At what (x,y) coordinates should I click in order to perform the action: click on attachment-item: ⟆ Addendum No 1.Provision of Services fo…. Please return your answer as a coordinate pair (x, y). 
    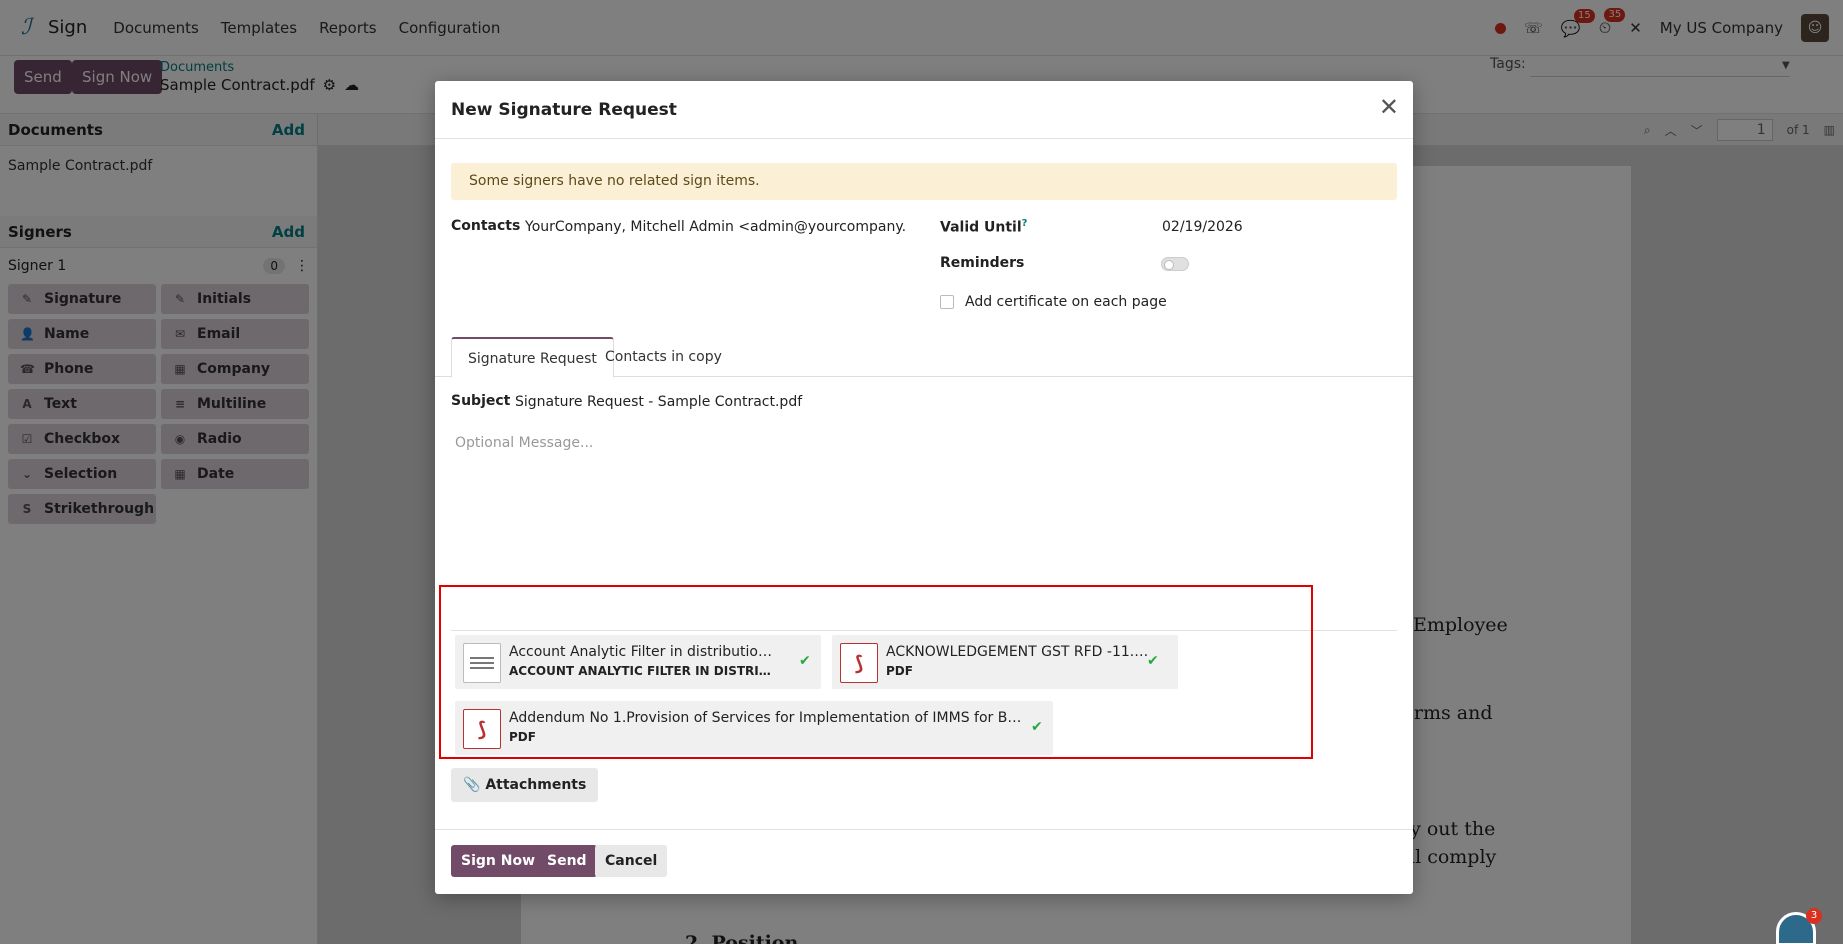
    Looking at the image, I should click on (754, 728).